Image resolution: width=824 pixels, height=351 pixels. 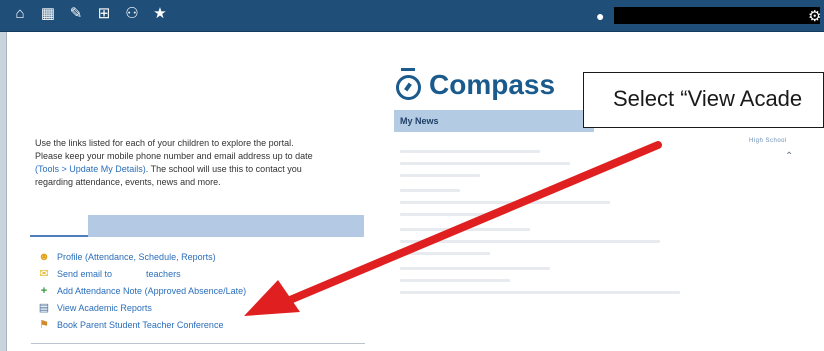 I want to click on home-icon: ⌂, so click(x=20, y=14).